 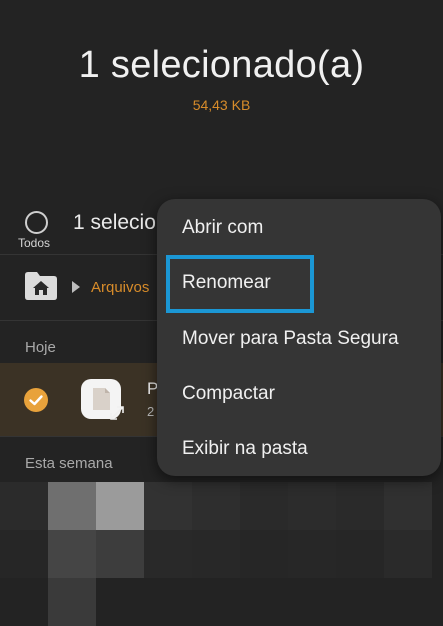 I want to click on file-meta: 2, so click(x=151, y=411).